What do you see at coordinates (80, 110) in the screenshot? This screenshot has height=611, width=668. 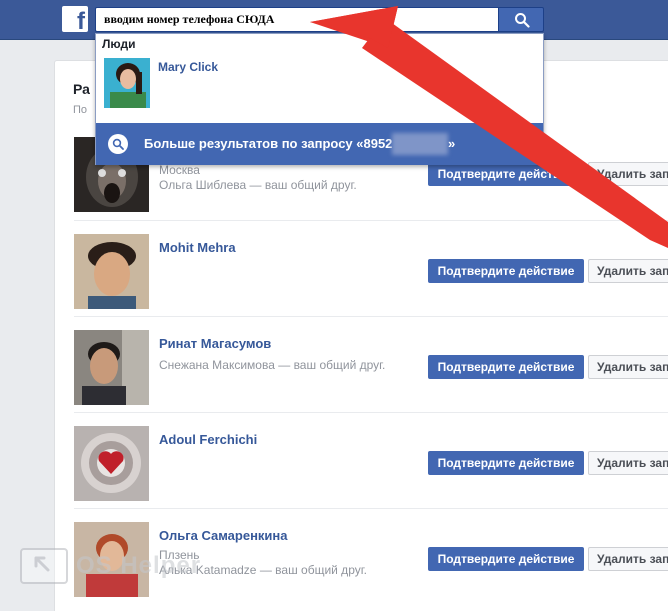 I see `card-subtitle: По` at bounding box center [80, 110].